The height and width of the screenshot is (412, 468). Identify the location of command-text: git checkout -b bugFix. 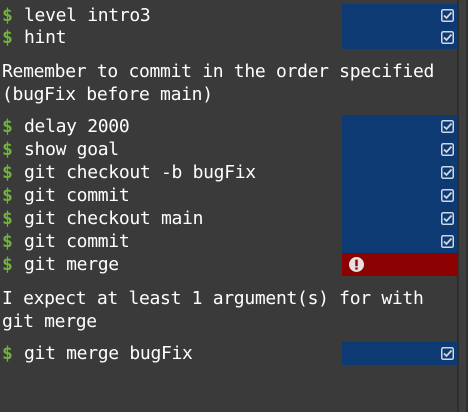
(140, 172).